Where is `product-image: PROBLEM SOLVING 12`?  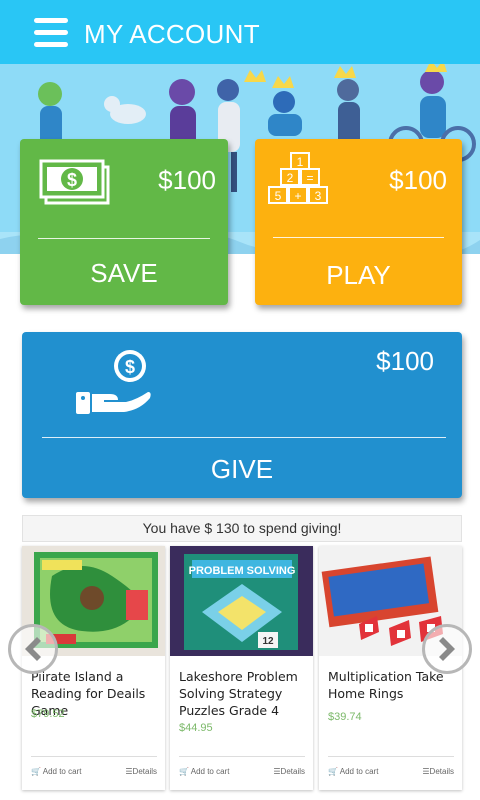 product-image: PROBLEM SOLVING 12 is located at coordinates (241, 601).